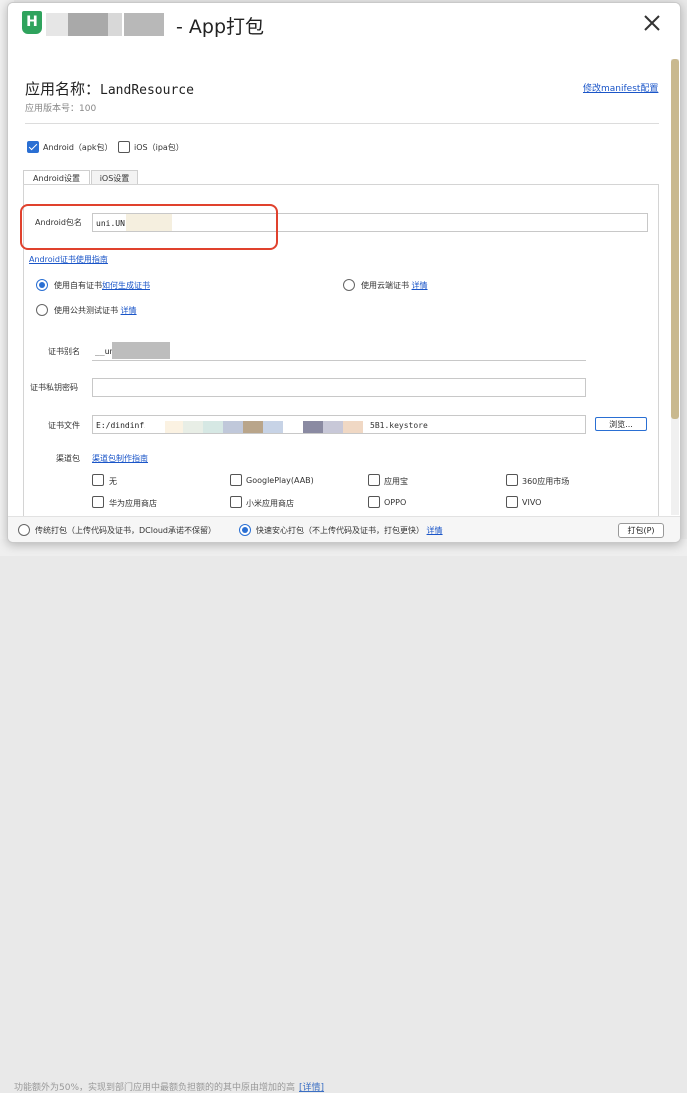 The image size is (687, 1093). Describe the element at coordinates (532, 502) in the screenshot. I see `channel-label-vivo: VIVO` at that location.